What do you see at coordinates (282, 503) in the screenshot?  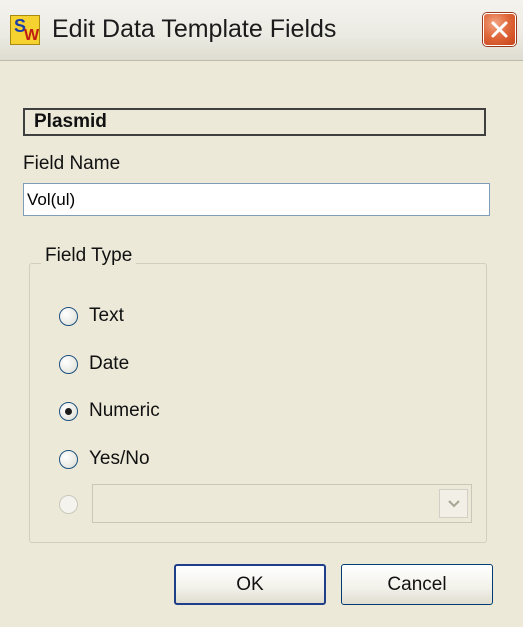 I see `custom-type-dropdown` at bounding box center [282, 503].